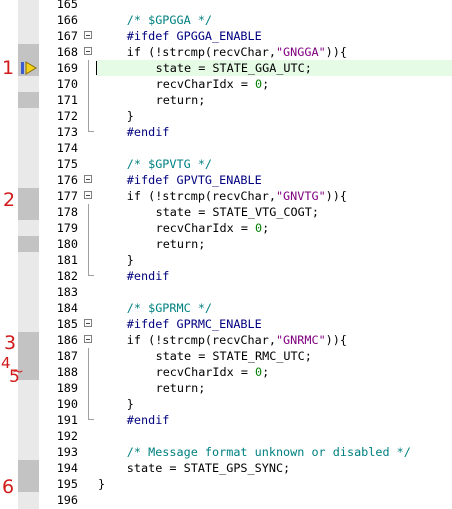 The height and width of the screenshot is (509, 452). Describe the element at coordinates (226, 500) in the screenshot. I see `code-line: 196` at that location.